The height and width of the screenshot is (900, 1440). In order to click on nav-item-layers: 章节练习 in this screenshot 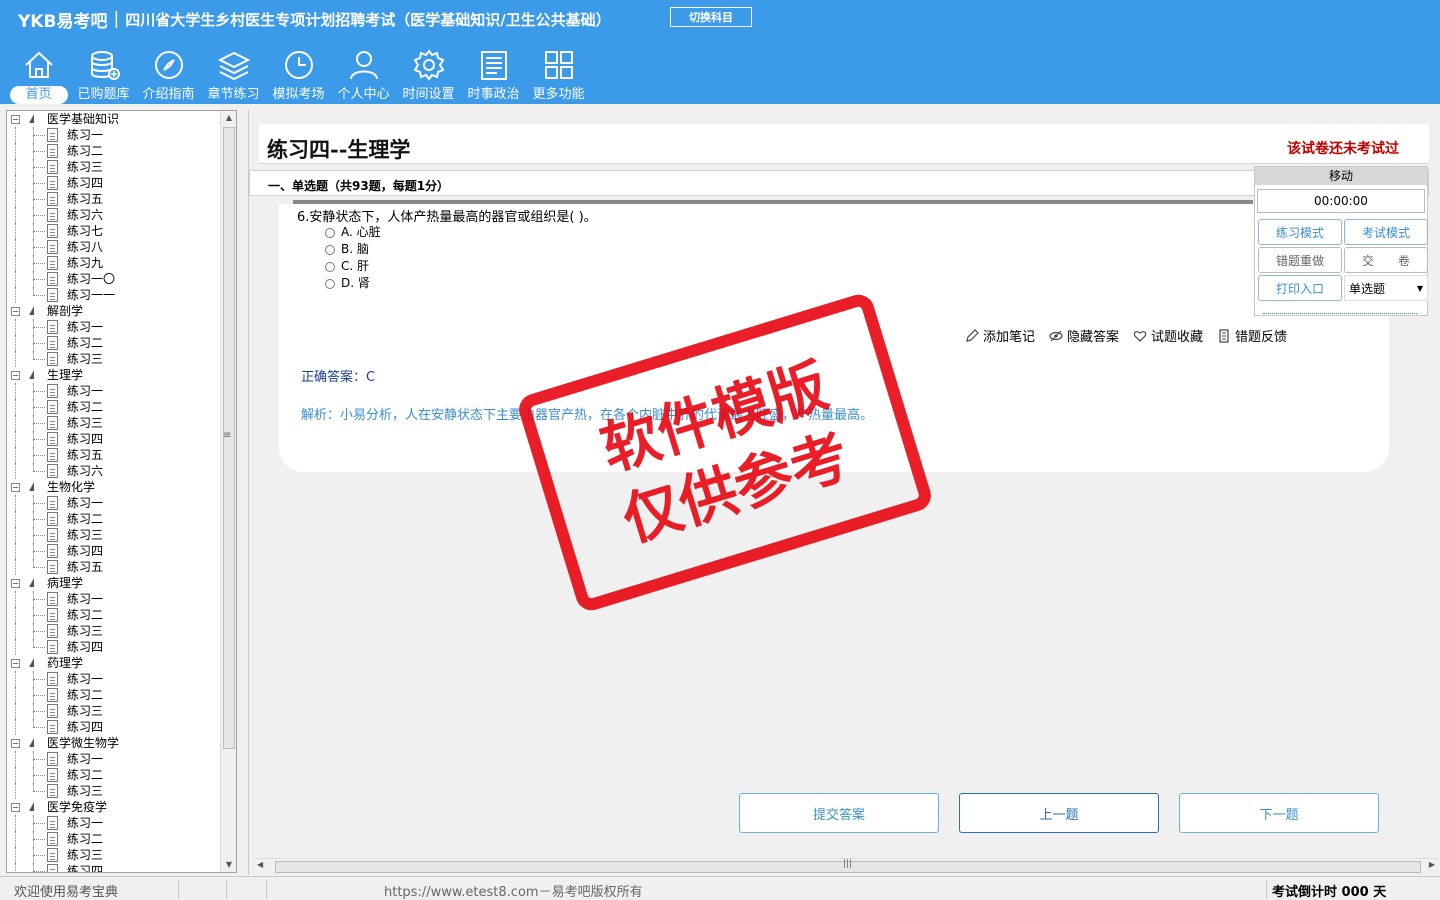, I will do `click(233, 74)`.